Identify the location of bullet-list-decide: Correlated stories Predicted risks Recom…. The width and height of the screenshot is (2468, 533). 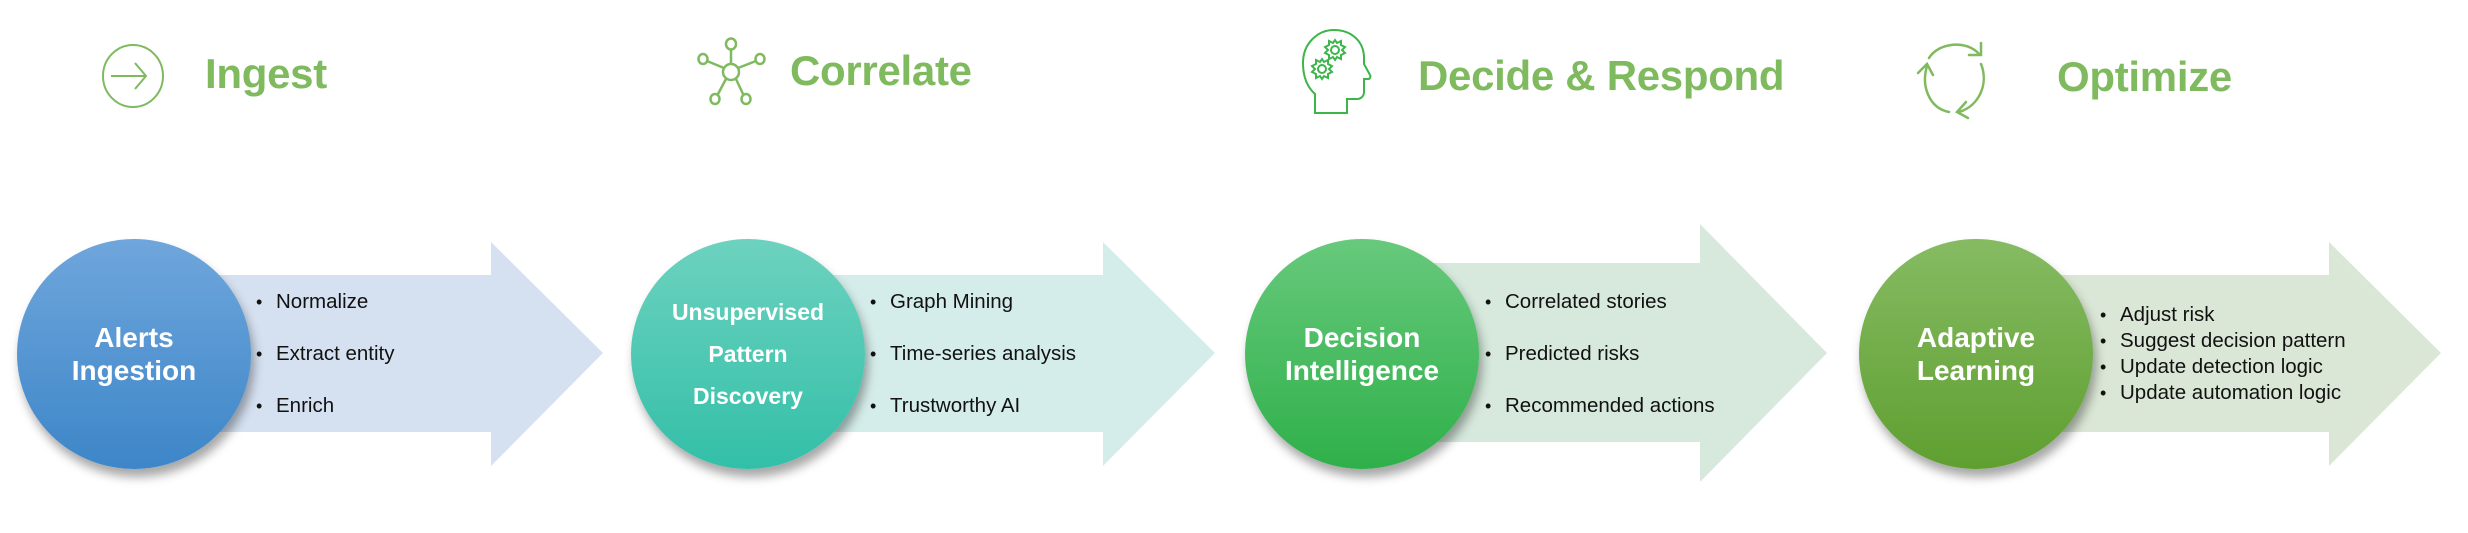
(1600, 354).